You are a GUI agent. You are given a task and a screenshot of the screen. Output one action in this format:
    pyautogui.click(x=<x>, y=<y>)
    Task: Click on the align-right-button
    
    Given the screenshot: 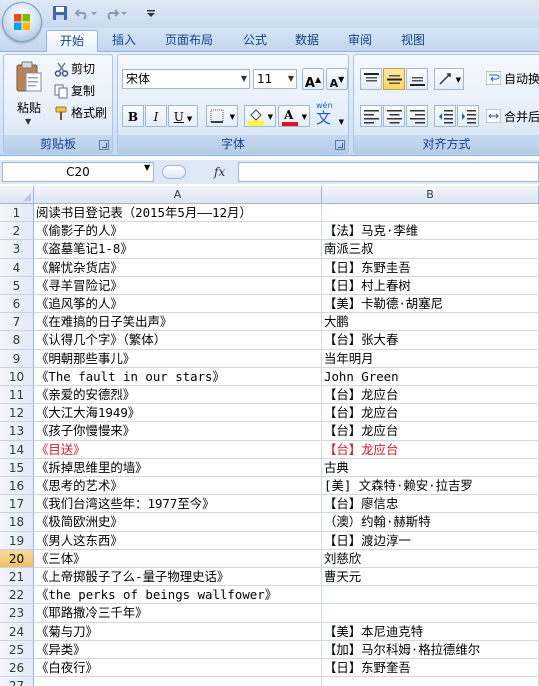 What is the action you would take?
    pyautogui.click(x=417, y=116)
    